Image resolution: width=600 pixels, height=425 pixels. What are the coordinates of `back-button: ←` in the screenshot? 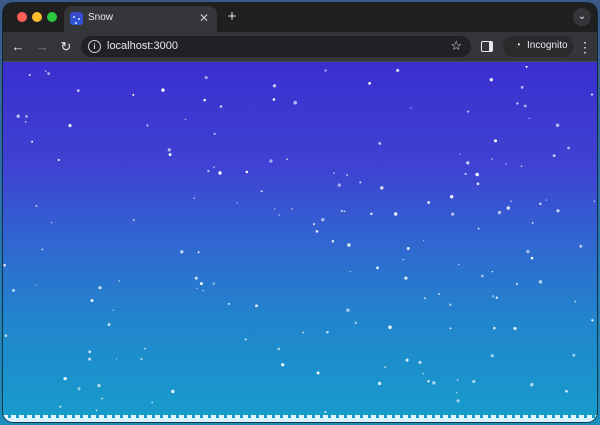 It's located at (18, 47).